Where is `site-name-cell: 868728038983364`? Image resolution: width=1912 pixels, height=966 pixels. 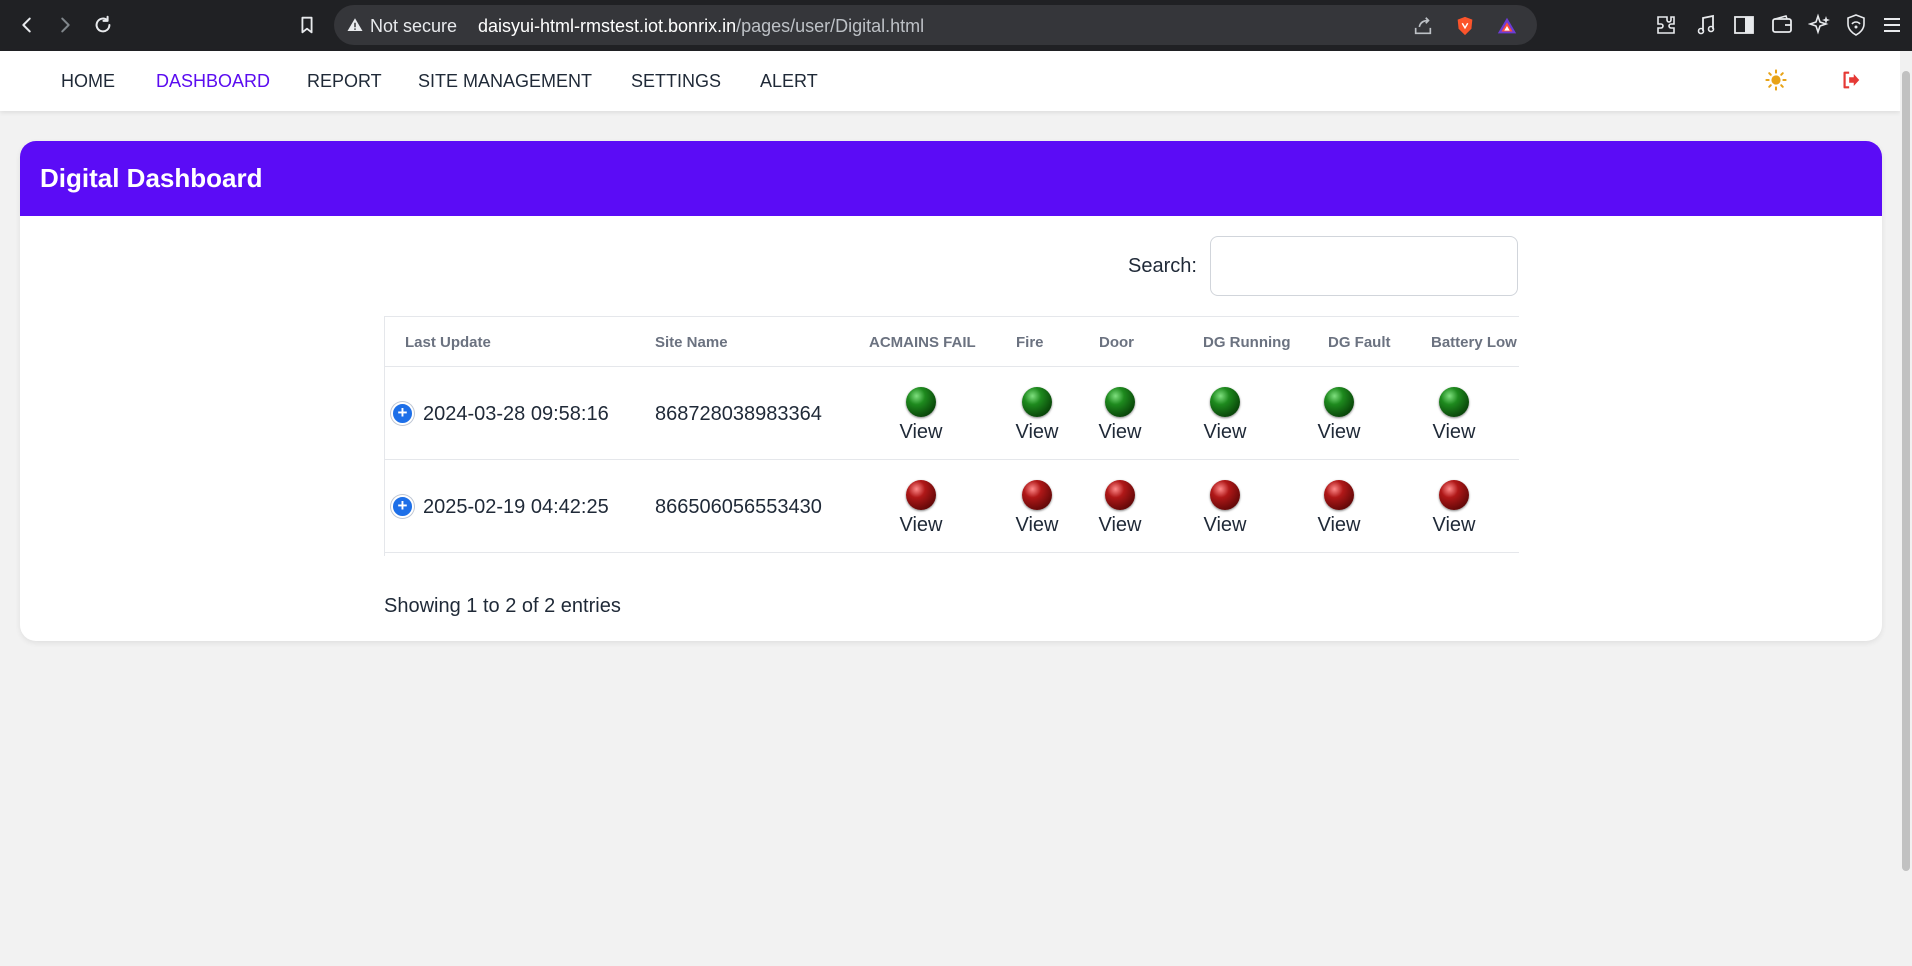 site-name-cell: 868728038983364 is located at coordinates (738, 414).